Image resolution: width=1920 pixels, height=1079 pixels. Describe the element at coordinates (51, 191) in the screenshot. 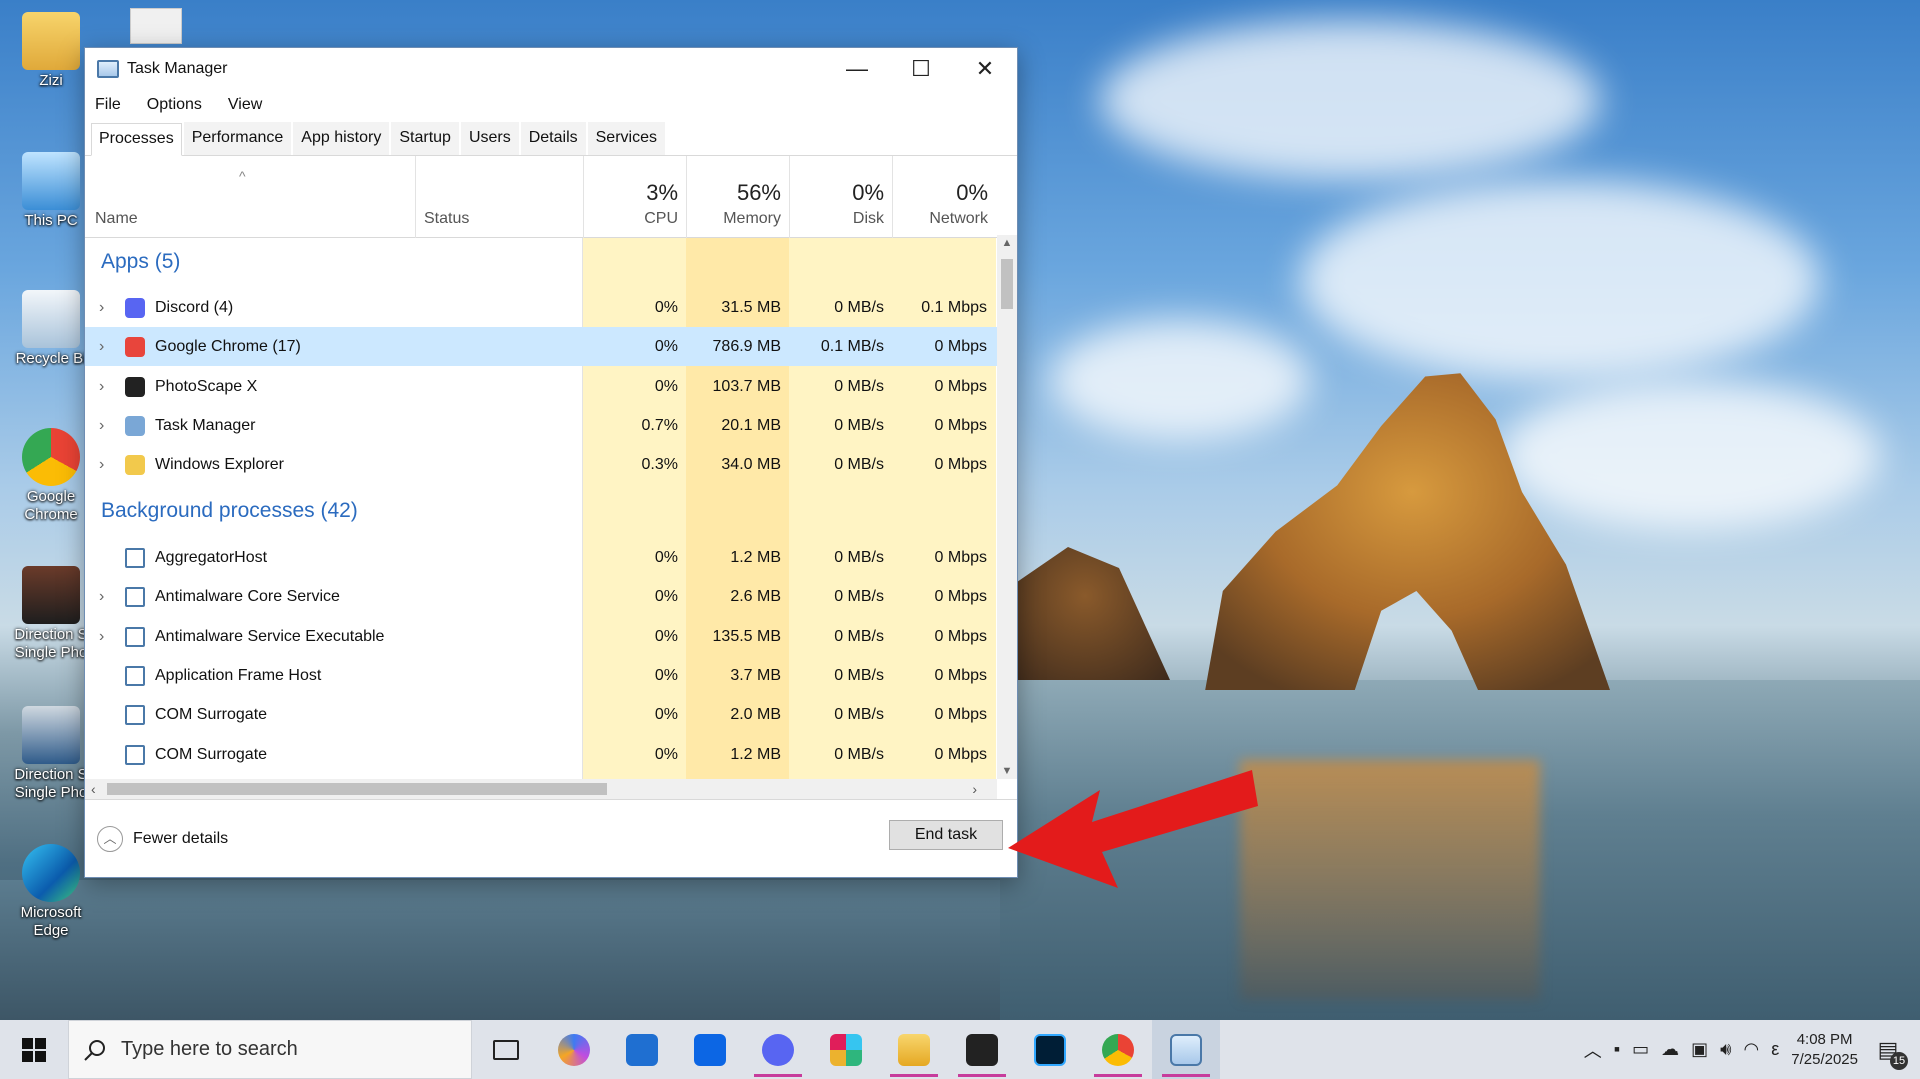

I see `desktop-icon-this-pc: This PC` at that location.